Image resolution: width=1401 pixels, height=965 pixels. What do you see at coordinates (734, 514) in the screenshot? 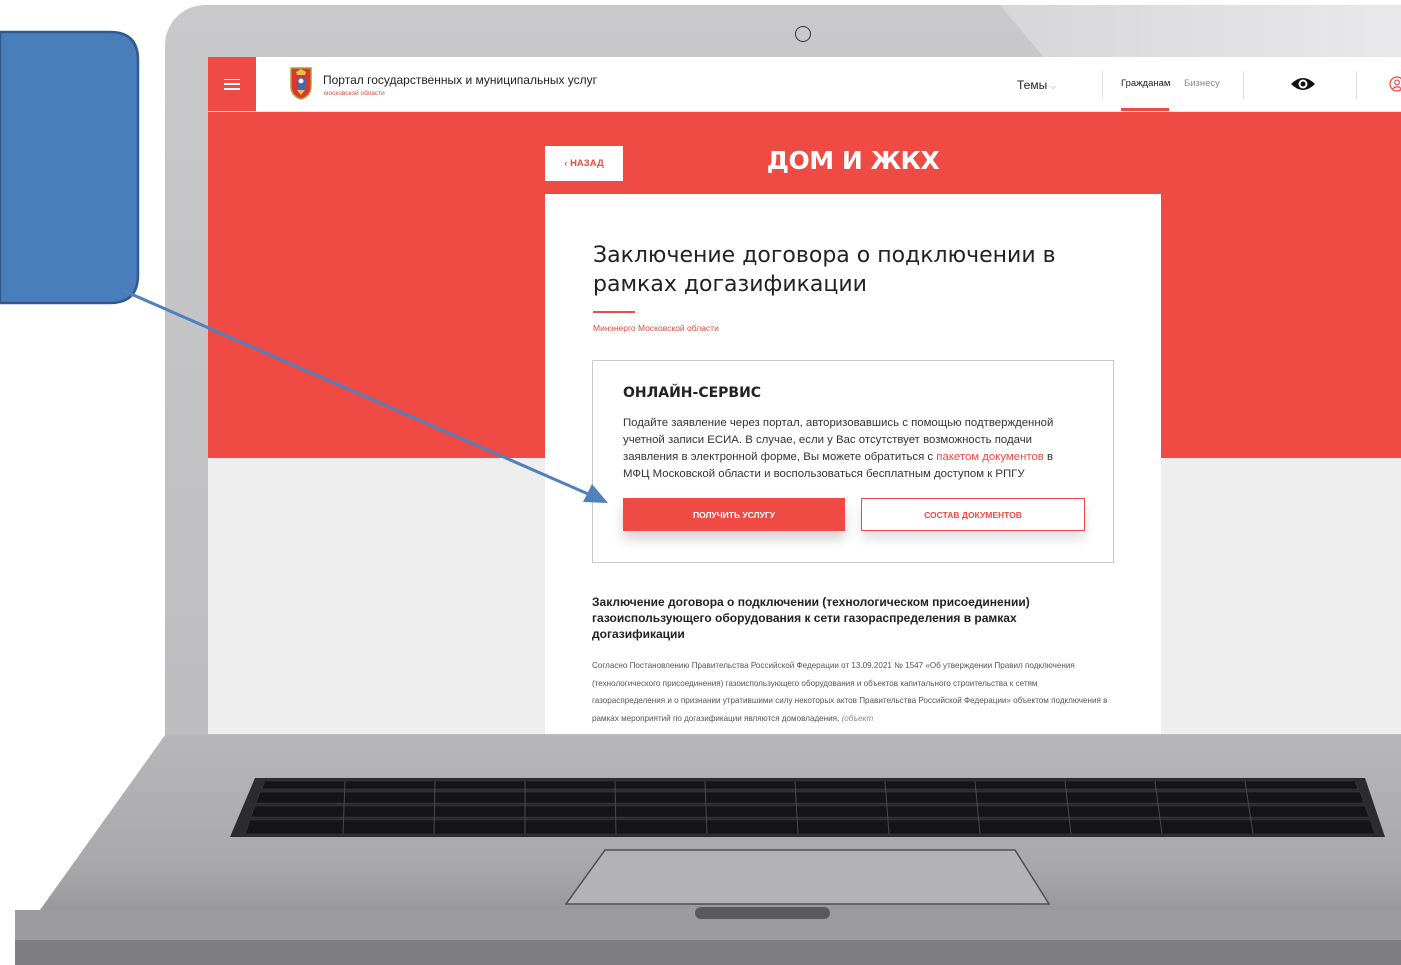
I see `get-service-button: ПОЛУЧИТЬ УСЛУГУ` at bounding box center [734, 514].